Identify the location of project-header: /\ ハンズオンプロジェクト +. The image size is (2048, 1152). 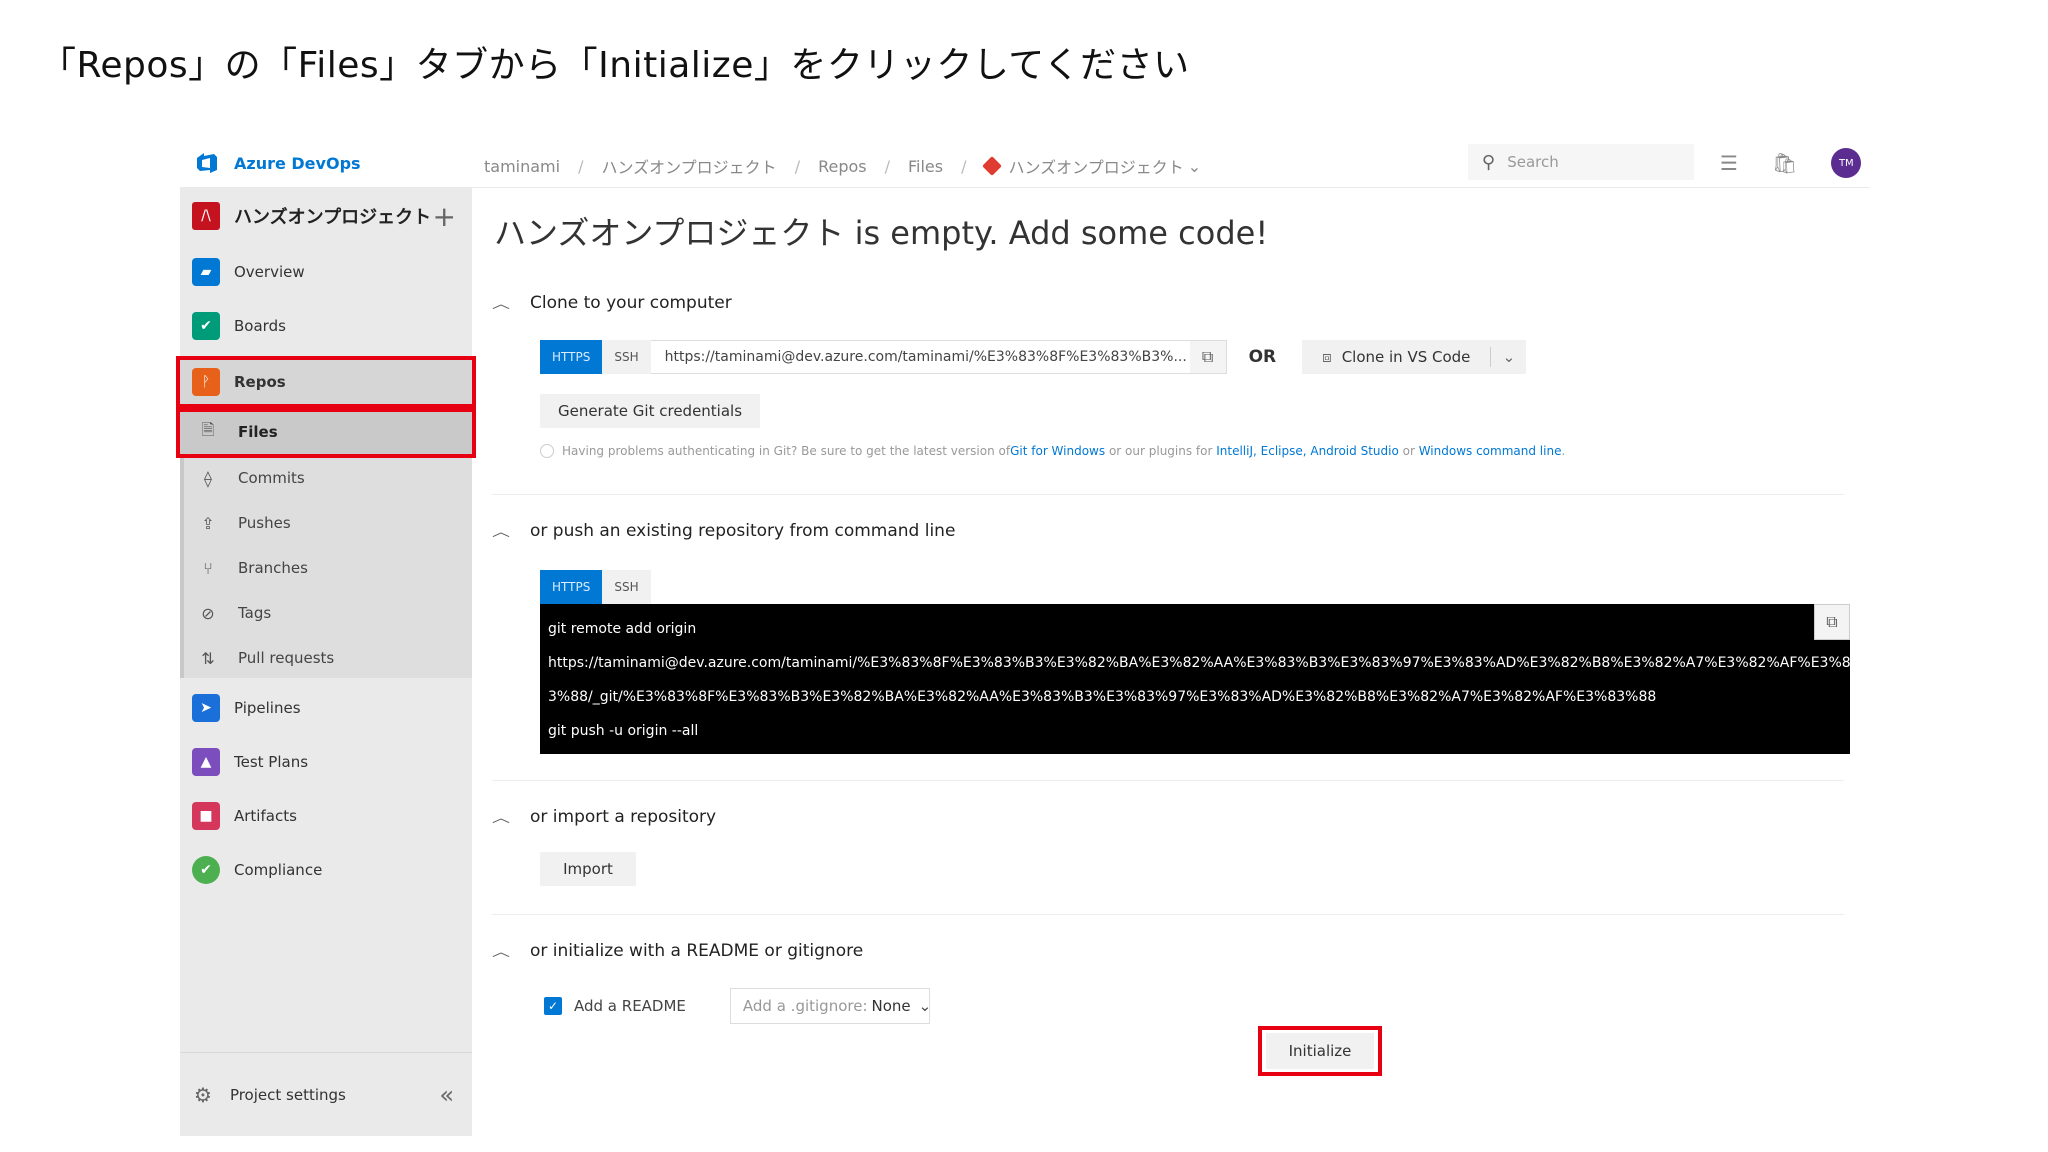
(326, 216).